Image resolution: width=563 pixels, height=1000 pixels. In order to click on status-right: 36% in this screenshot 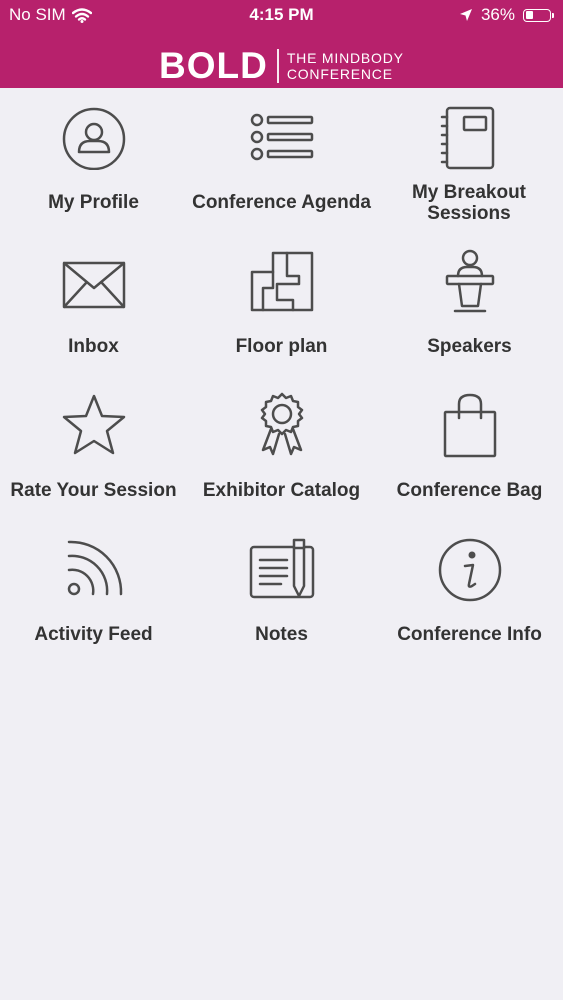, I will do `click(506, 15)`.